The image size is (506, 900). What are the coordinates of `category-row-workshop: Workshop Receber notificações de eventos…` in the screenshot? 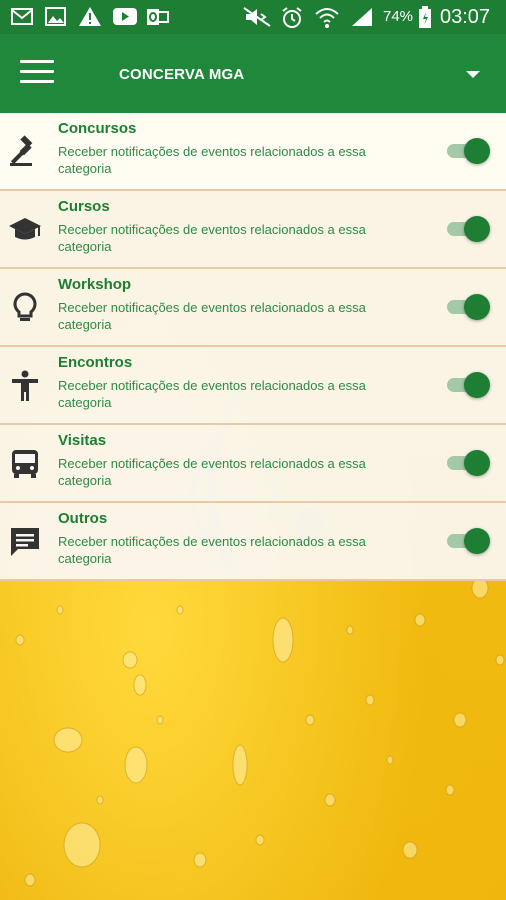 It's located at (253, 308).